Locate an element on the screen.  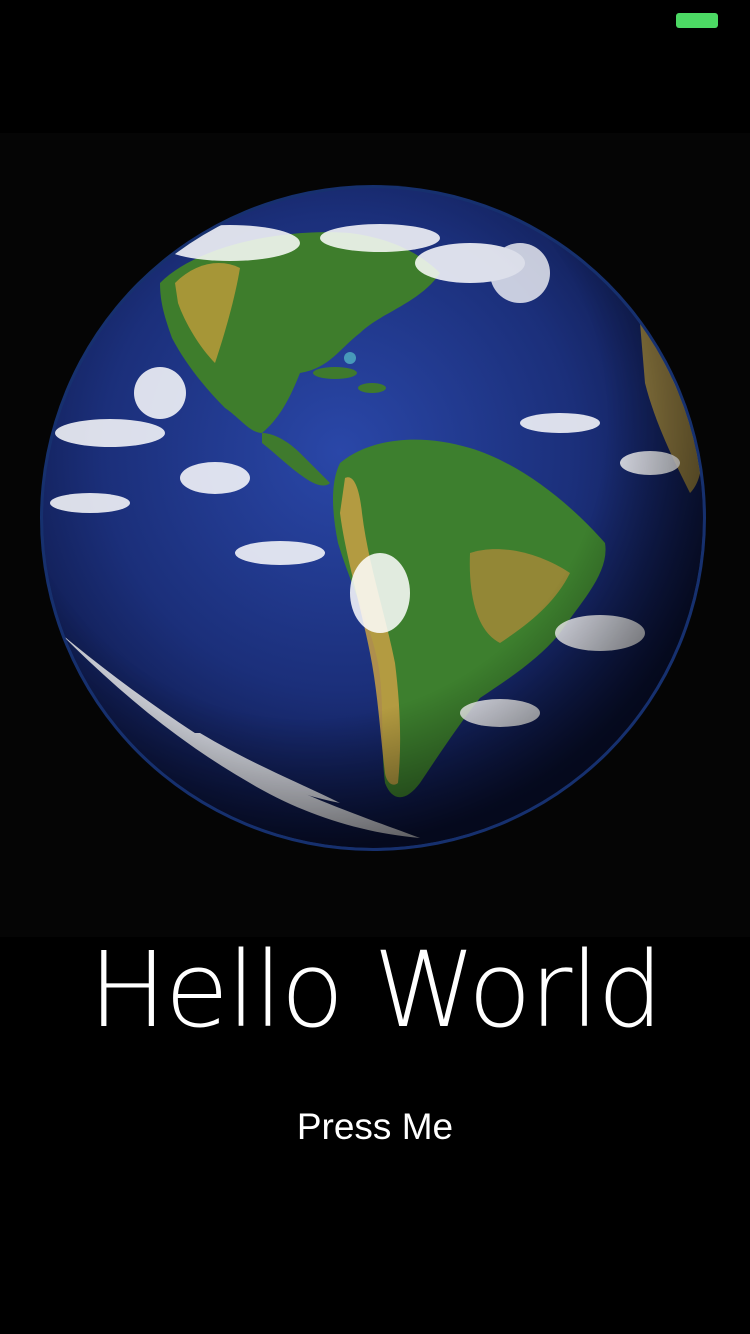
status-bar is located at coordinates (375, 20).